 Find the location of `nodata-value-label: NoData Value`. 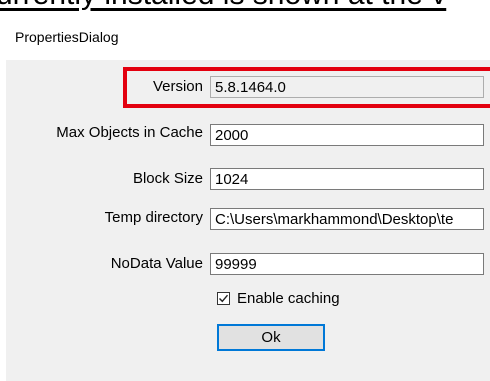

nodata-value-label: NoData Value is located at coordinates (156, 263).